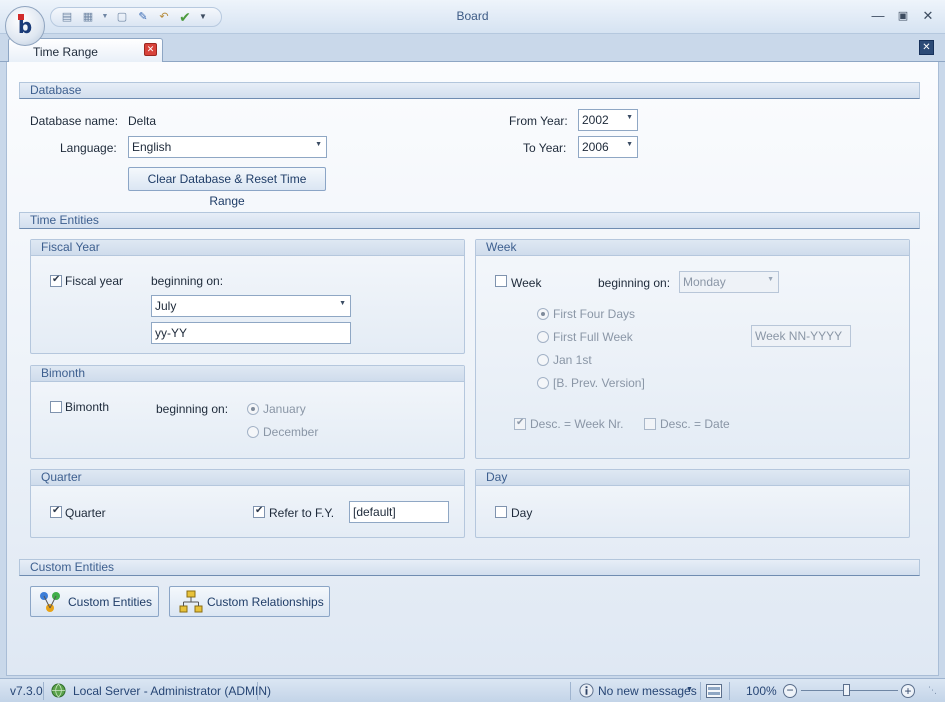 Image resolution: width=945 pixels, height=702 pixels. I want to click on custom-relationships-icon, so click(191, 601).